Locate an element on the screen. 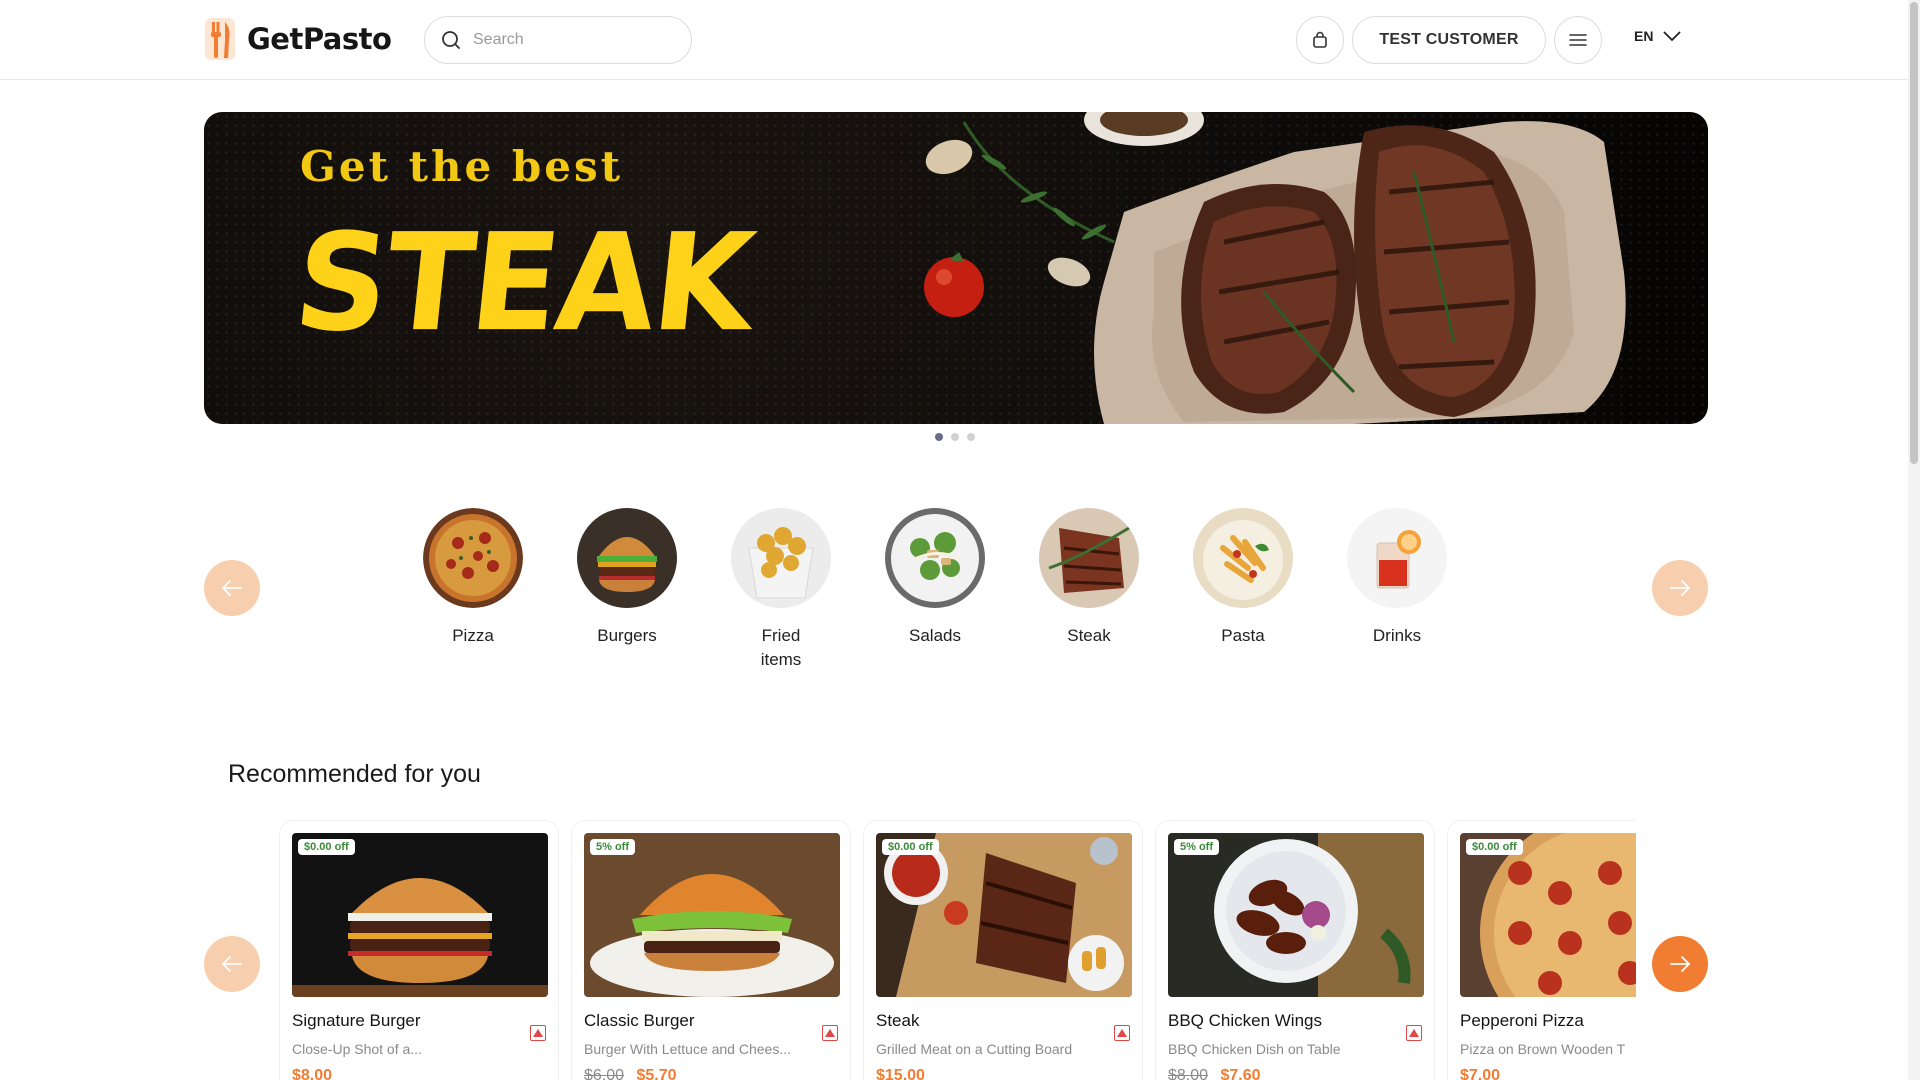 The width and height of the screenshot is (1920, 1080). banner-title: STEAK is located at coordinates (523, 283).